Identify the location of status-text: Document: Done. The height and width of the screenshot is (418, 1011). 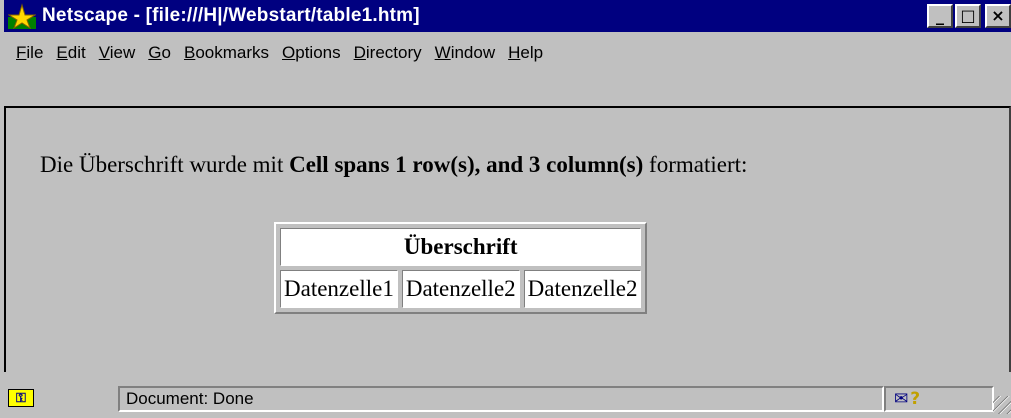
(501, 399).